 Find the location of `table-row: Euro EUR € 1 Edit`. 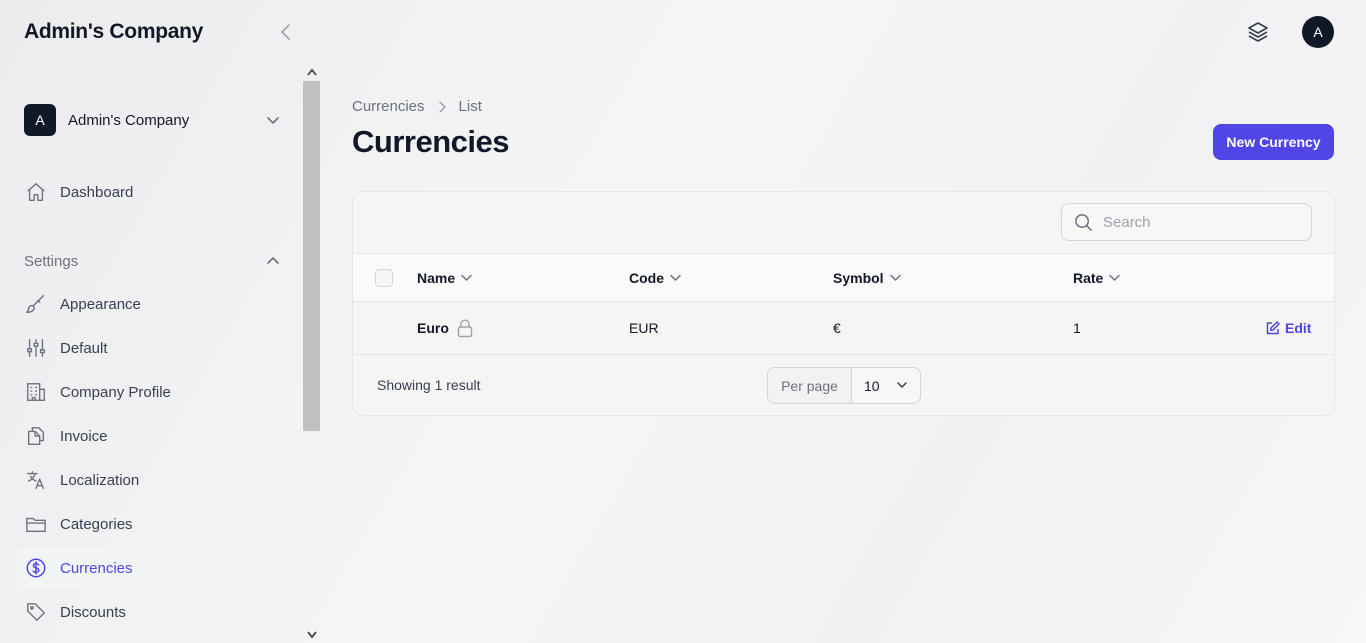

table-row: Euro EUR € 1 Edit is located at coordinates (843, 328).